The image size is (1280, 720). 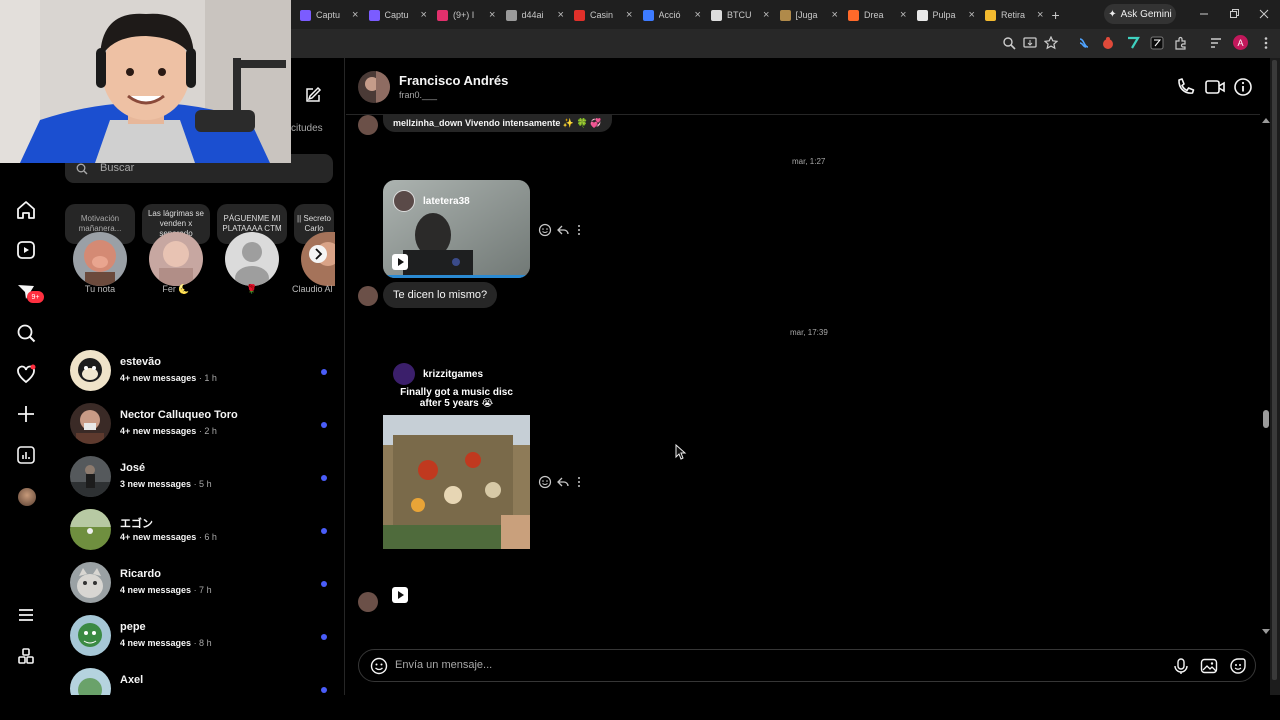 What do you see at coordinates (318, 254) in the screenshot?
I see `notes-next-arrow` at bounding box center [318, 254].